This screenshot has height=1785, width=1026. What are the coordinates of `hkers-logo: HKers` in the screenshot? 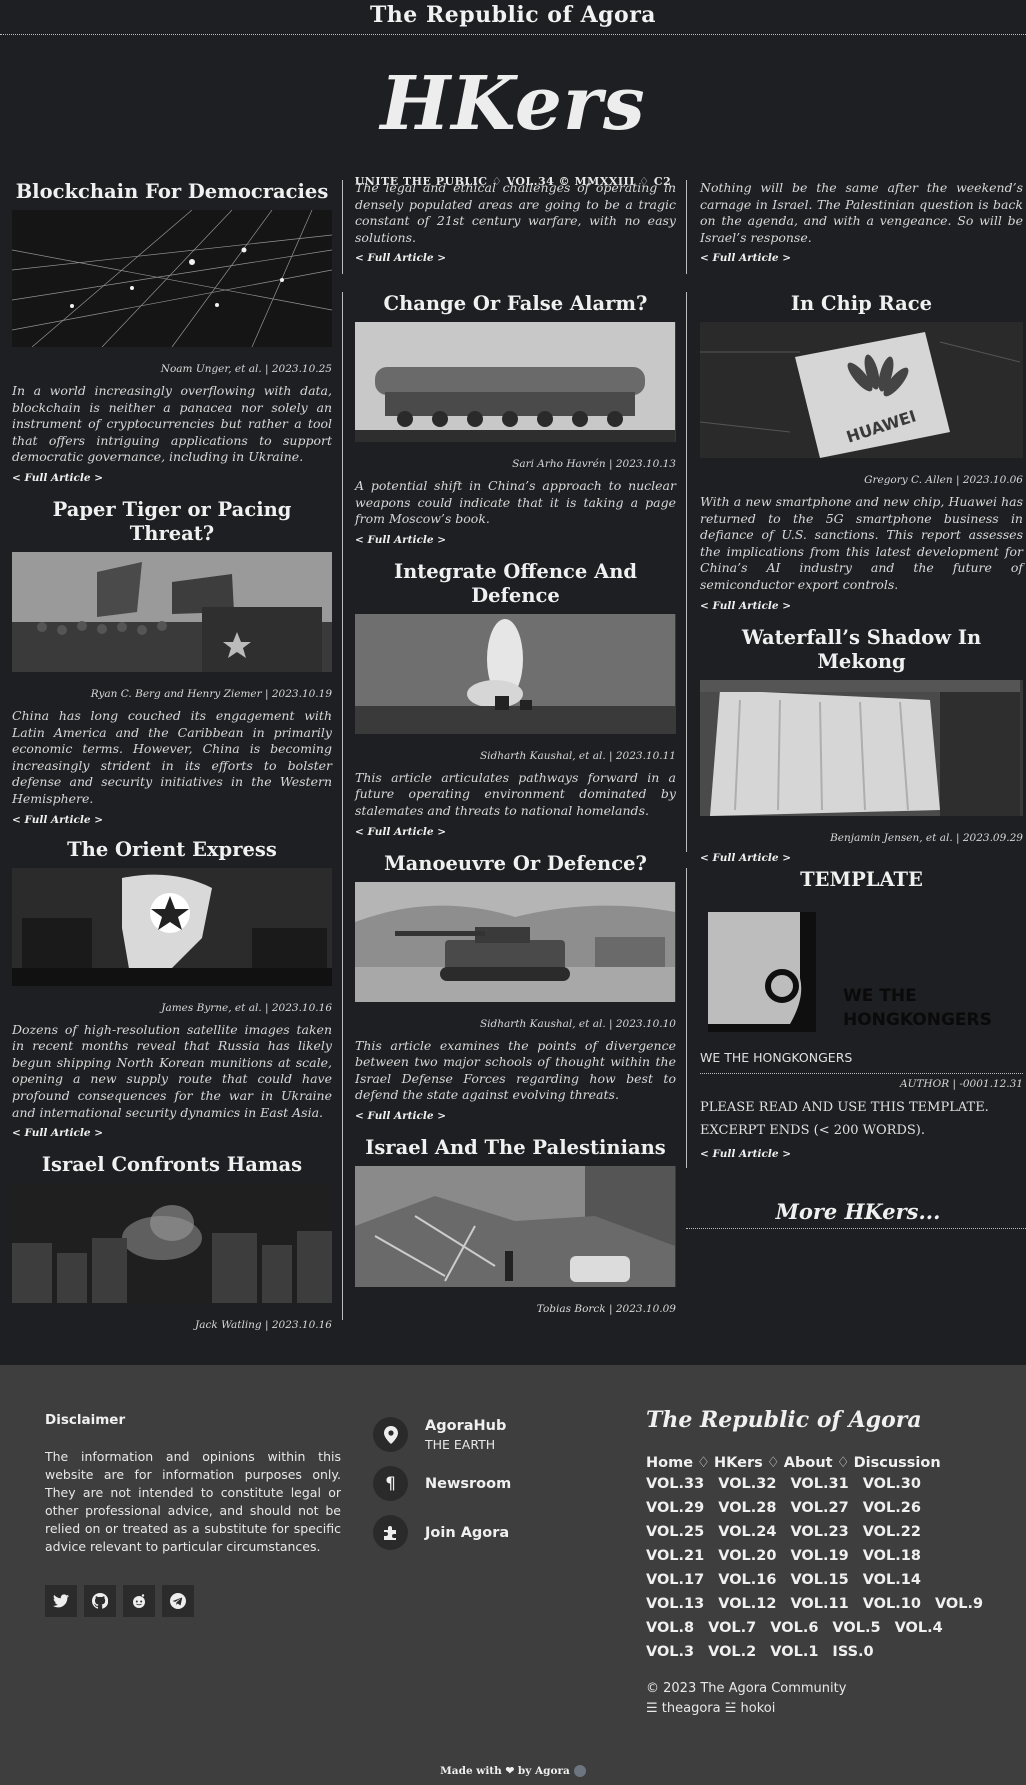 It's located at (513, 104).